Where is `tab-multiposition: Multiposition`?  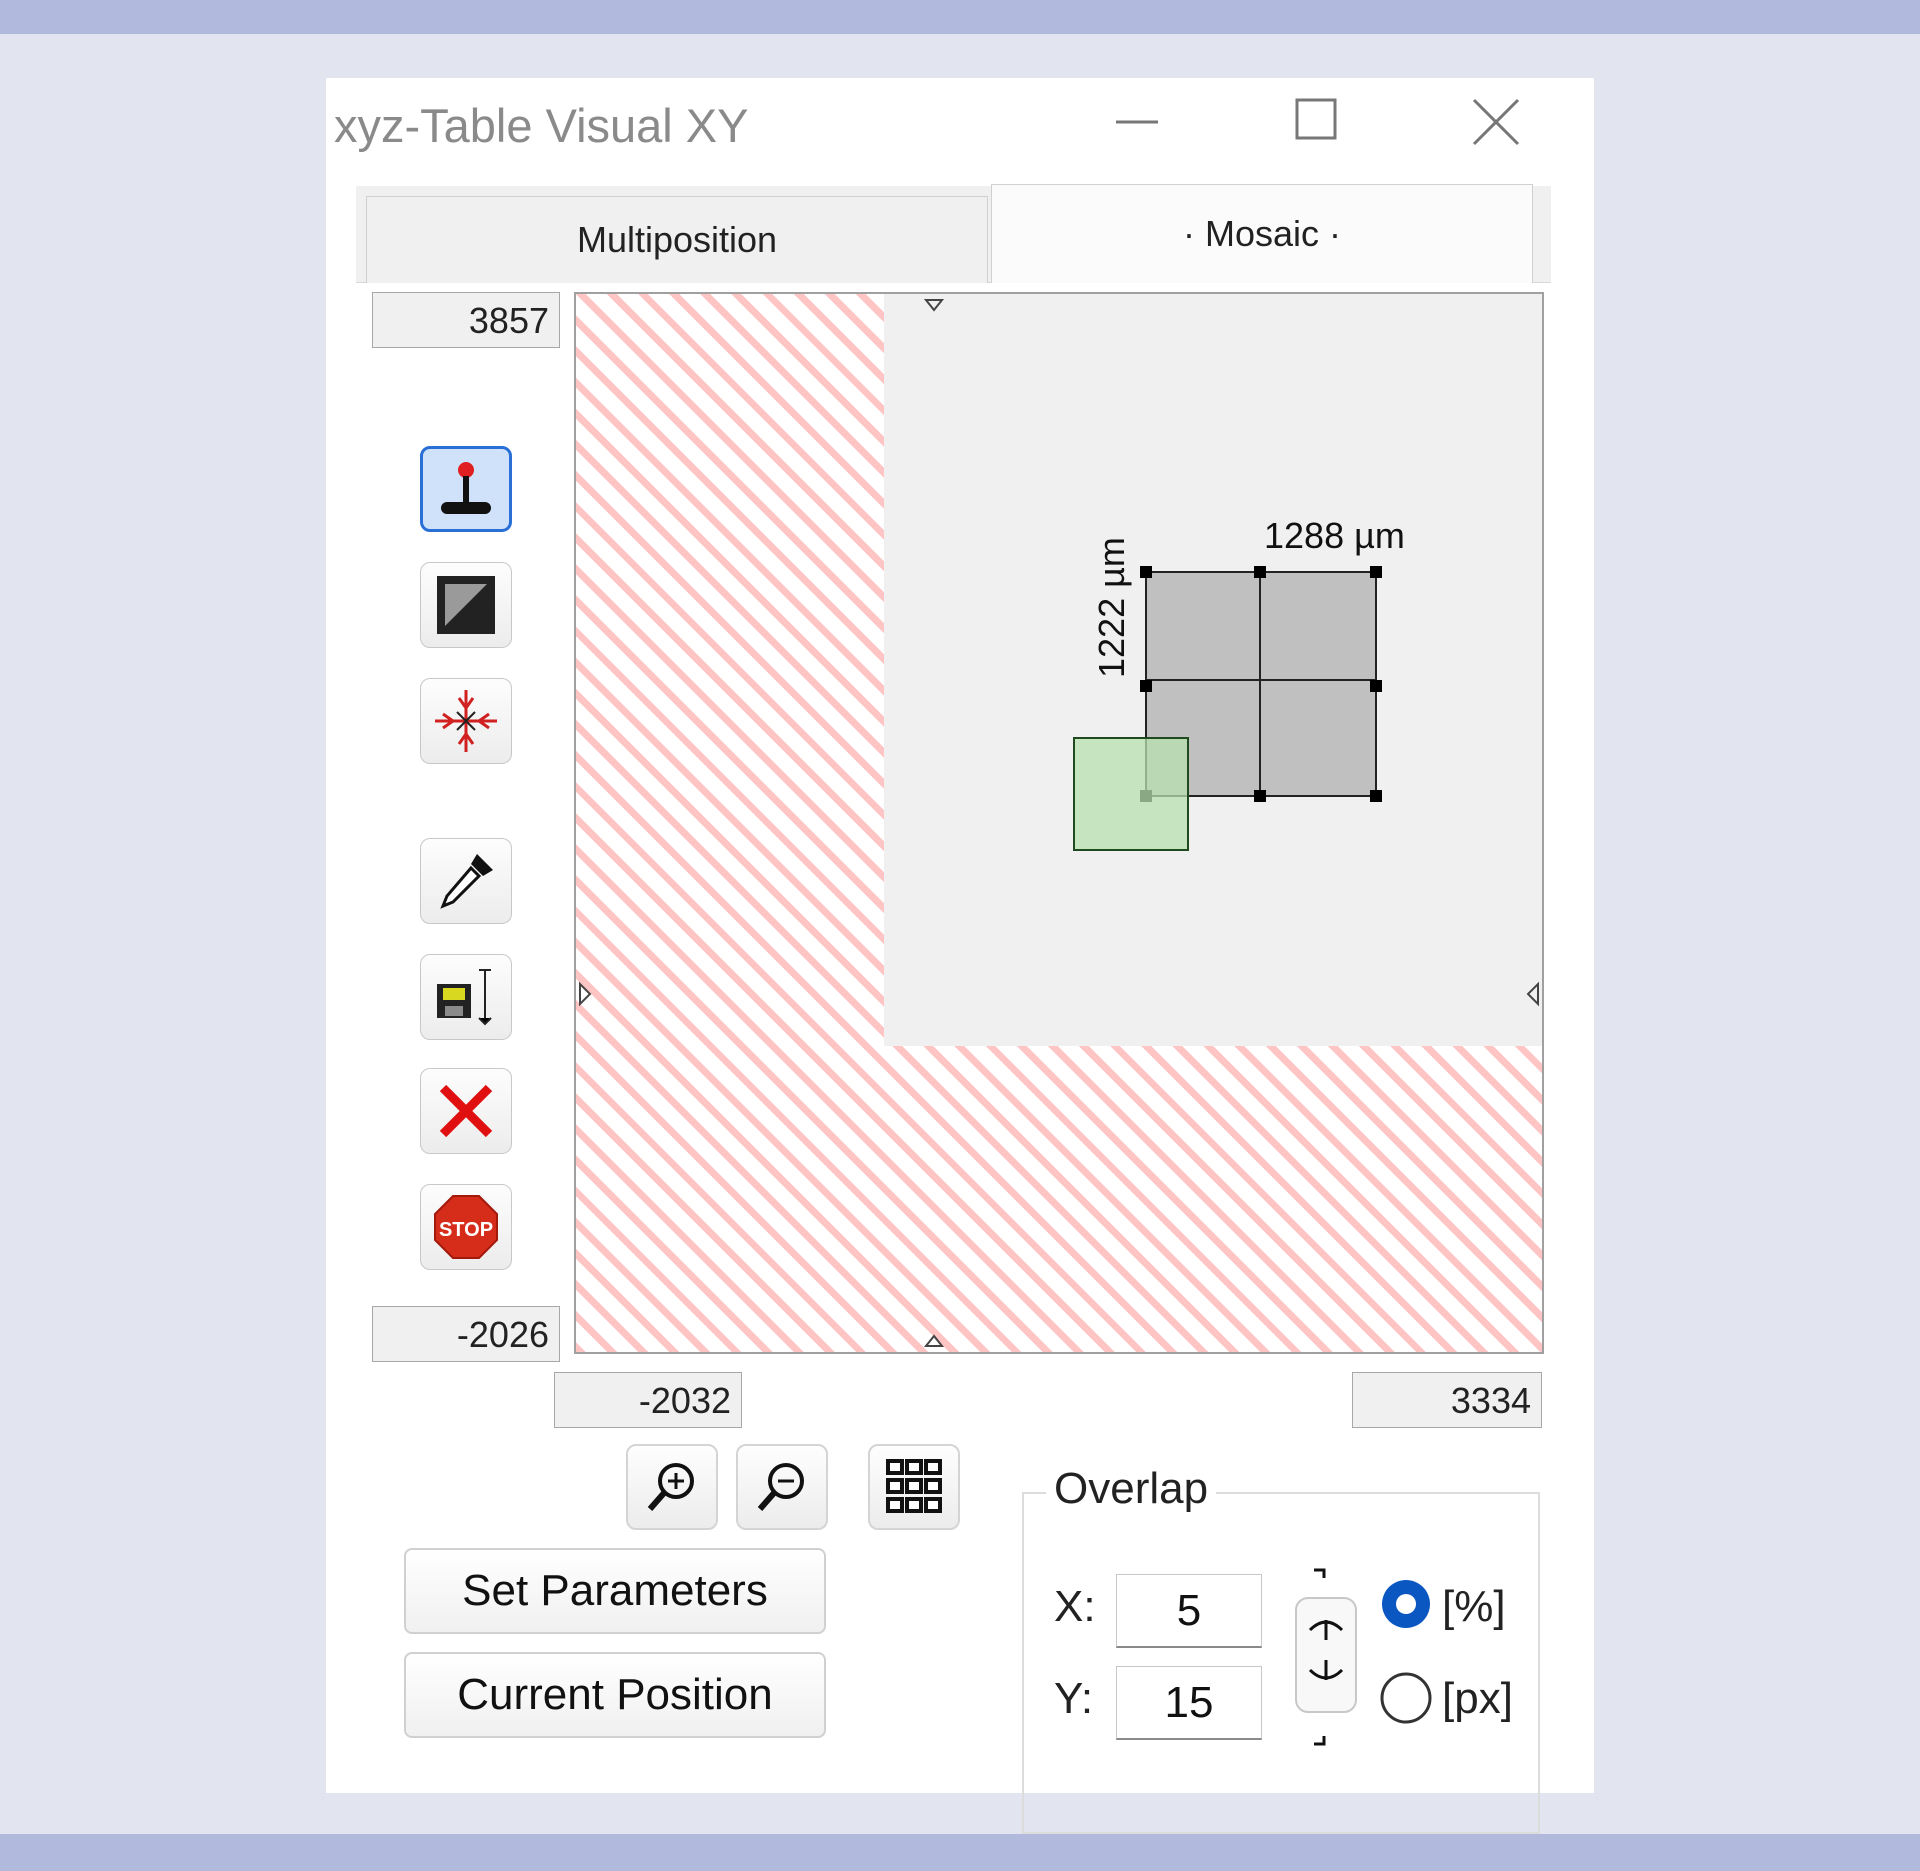 tab-multiposition: Multiposition is located at coordinates (677, 239).